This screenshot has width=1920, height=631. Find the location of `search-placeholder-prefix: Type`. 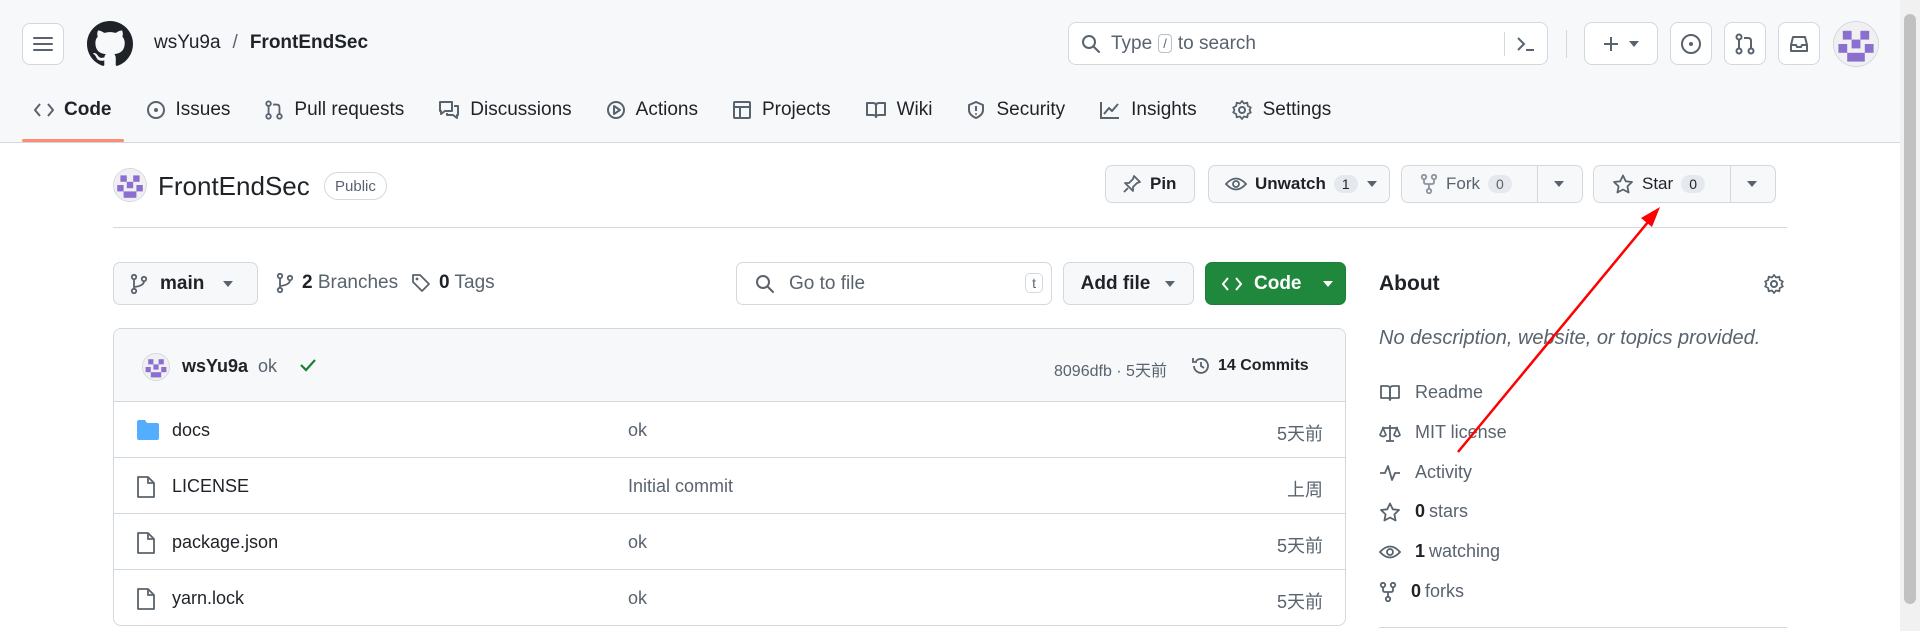

search-placeholder-prefix: Type is located at coordinates (1132, 43).